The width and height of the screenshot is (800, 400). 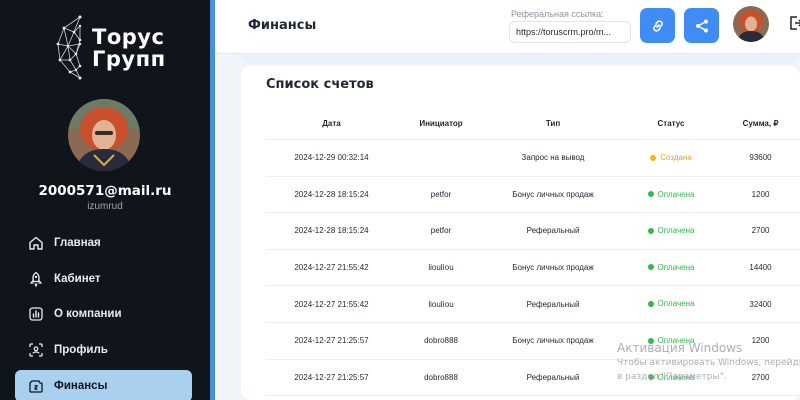 I want to click on sidebar-item-label: Главная, so click(x=77, y=243).